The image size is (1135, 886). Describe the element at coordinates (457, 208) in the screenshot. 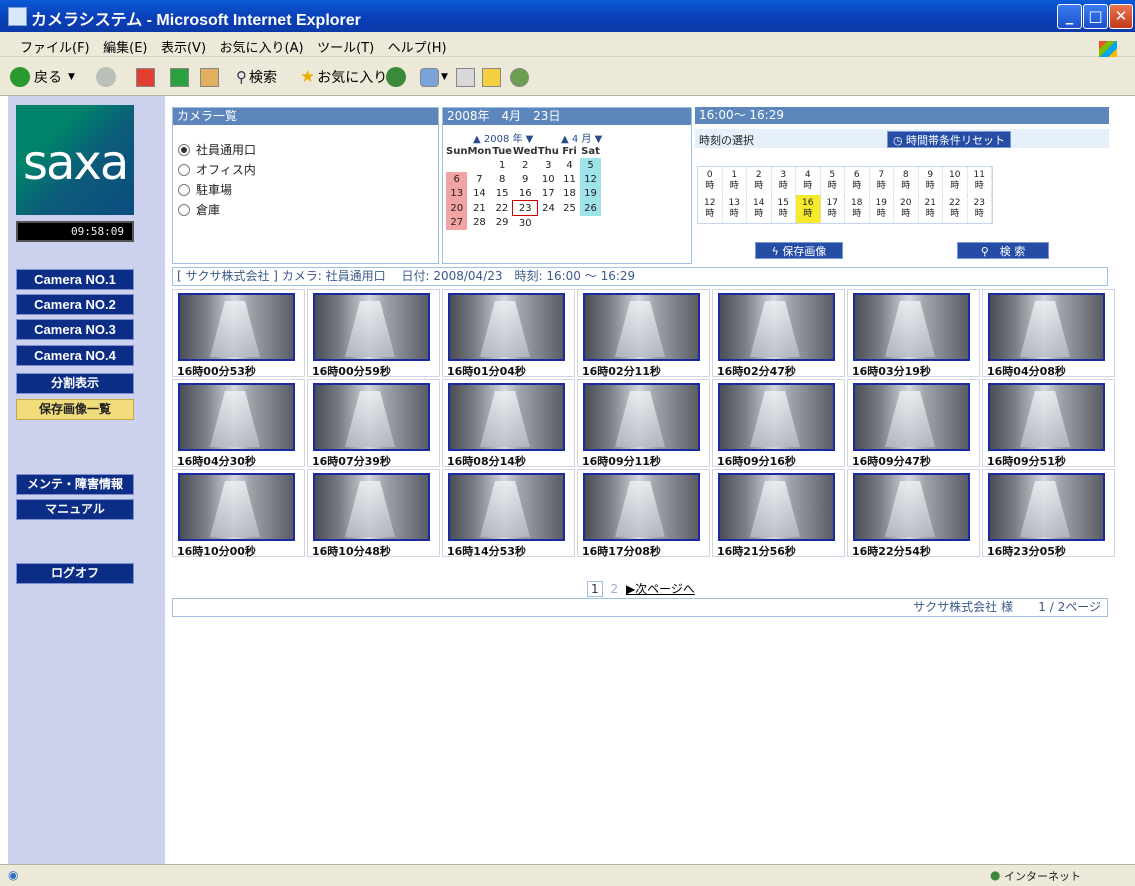

I see `calendar-day: 20` at that location.